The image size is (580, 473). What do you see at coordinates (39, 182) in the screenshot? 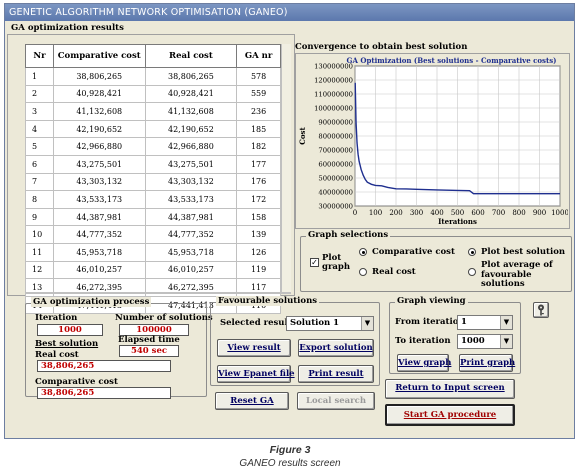
I see `cell-nr: 7` at bounding box center [39, 182].